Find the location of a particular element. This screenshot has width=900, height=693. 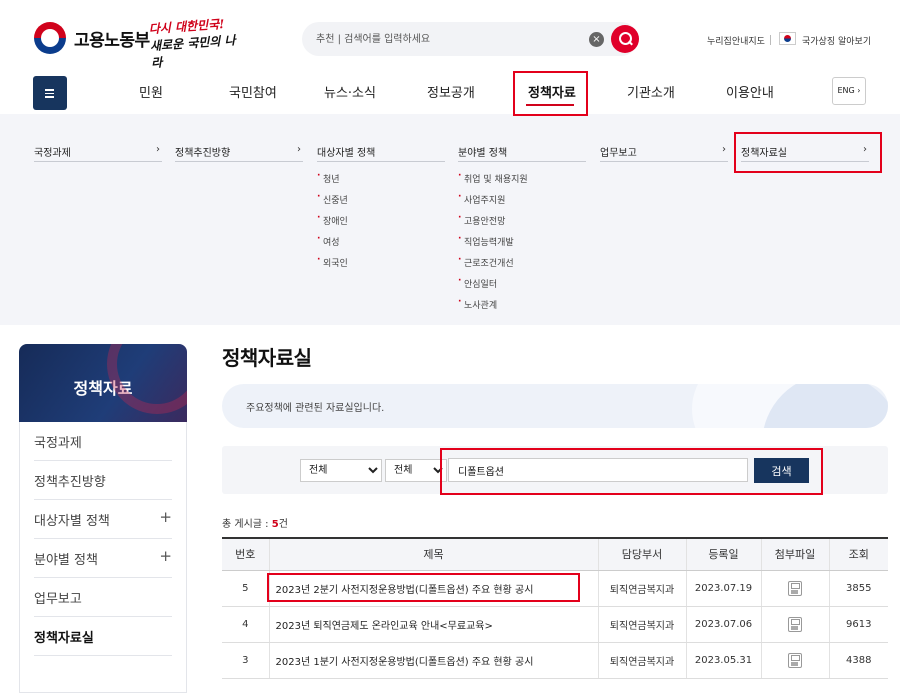

mega-head: 업무보고 › is located at coordinates (664, 153).